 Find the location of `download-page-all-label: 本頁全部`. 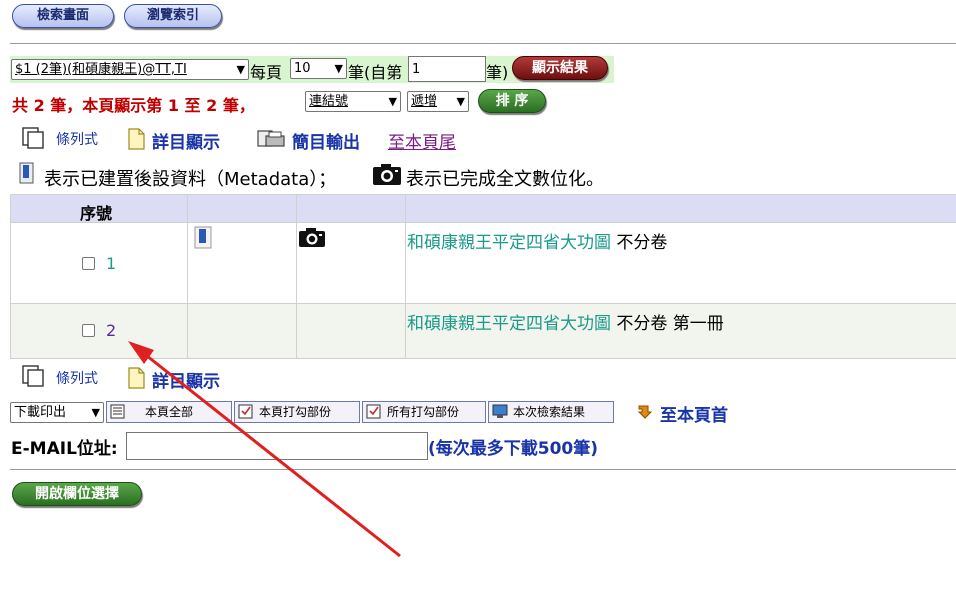

download-page-all-label: 本頁全部 is located at coordinates (169, 412).